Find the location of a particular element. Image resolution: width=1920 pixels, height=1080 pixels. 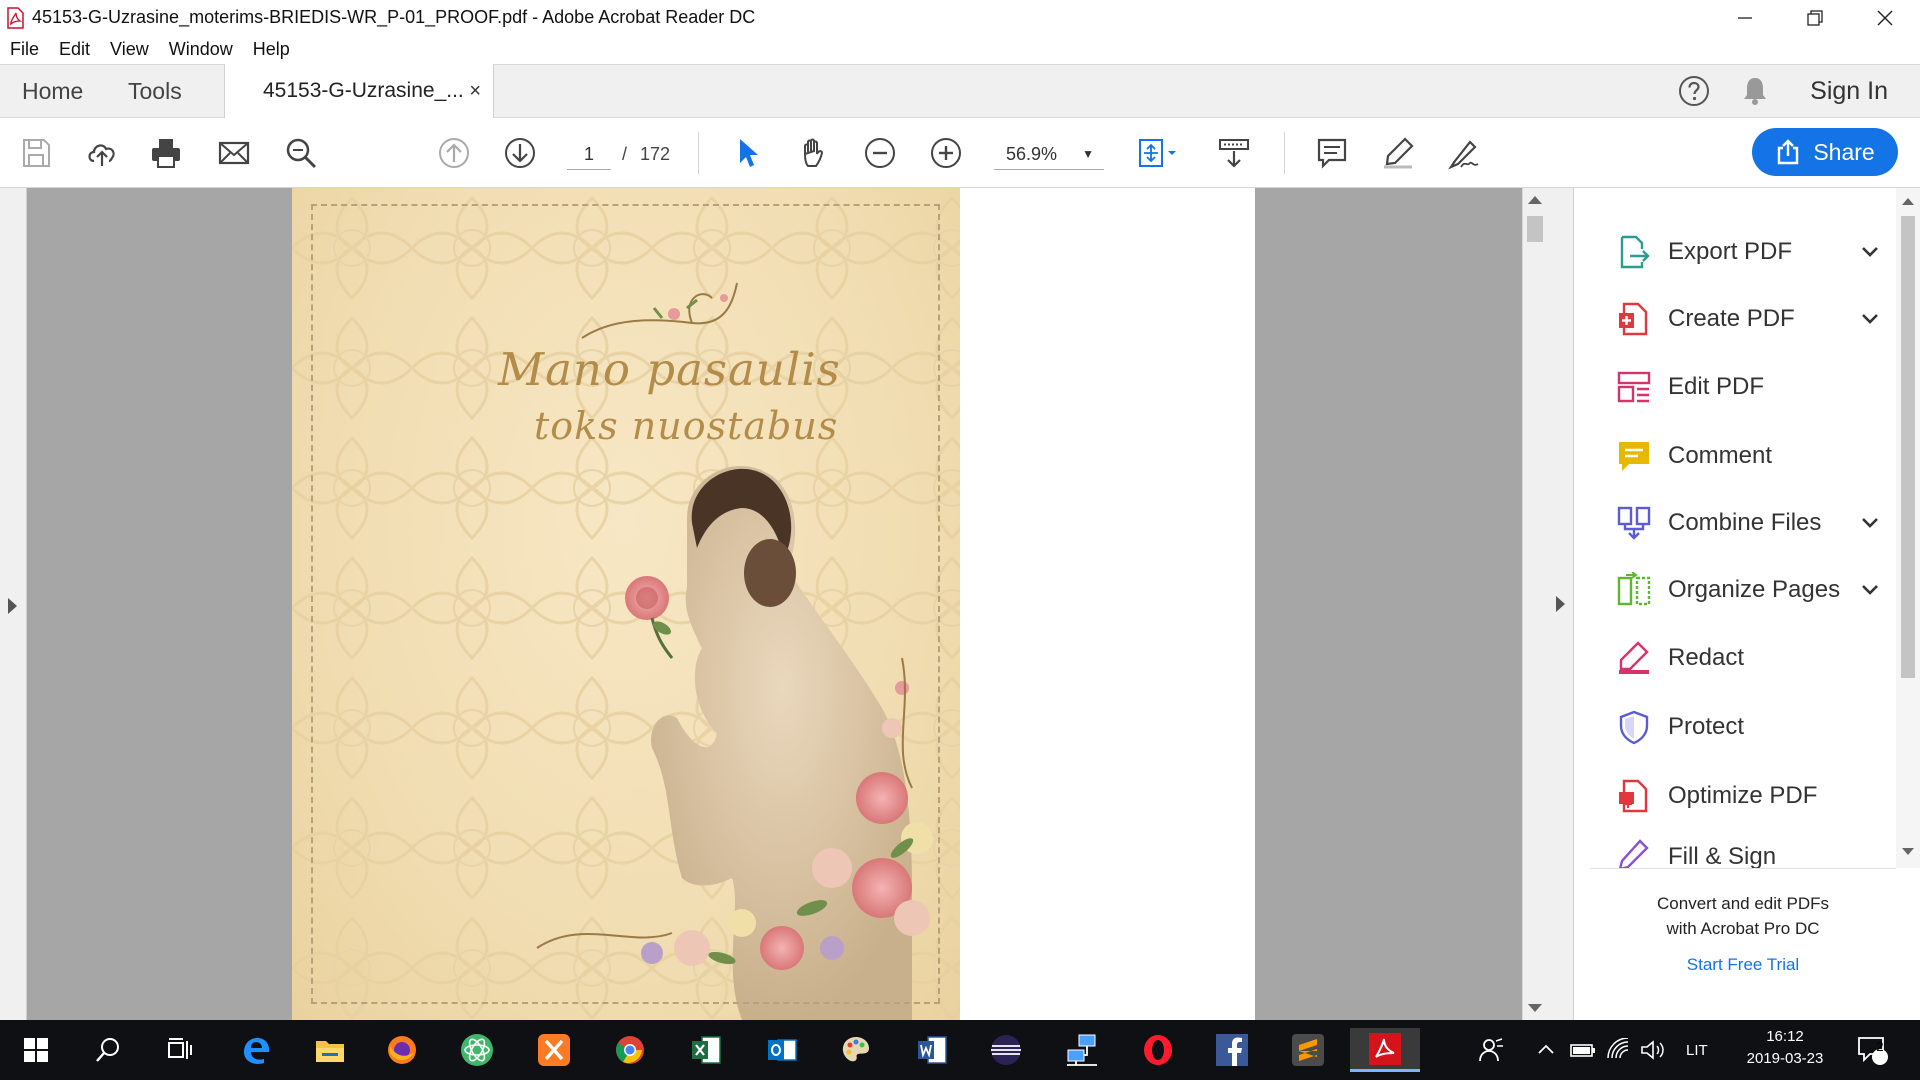

zoom-in-button is located at coordinates (946, 153).